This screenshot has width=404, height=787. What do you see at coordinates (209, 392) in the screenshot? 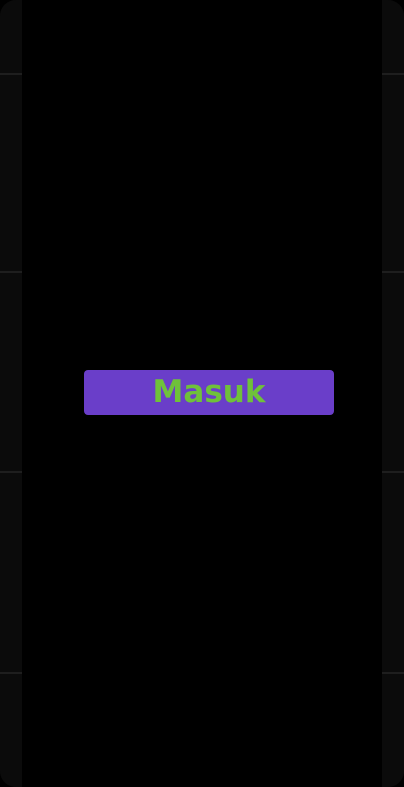
I see `login-button: Masuk` at bounding box center [209, 392].